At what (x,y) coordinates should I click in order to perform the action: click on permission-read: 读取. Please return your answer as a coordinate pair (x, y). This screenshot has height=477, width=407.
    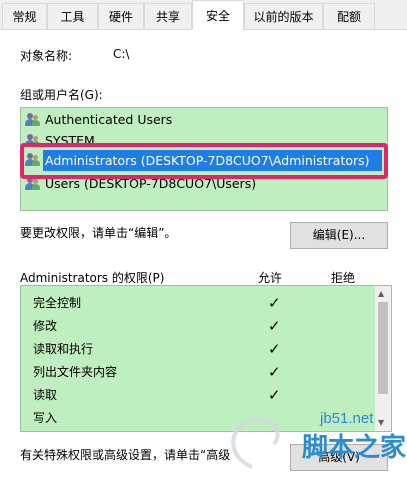
    Looking at the image, I should click on (45, 395).